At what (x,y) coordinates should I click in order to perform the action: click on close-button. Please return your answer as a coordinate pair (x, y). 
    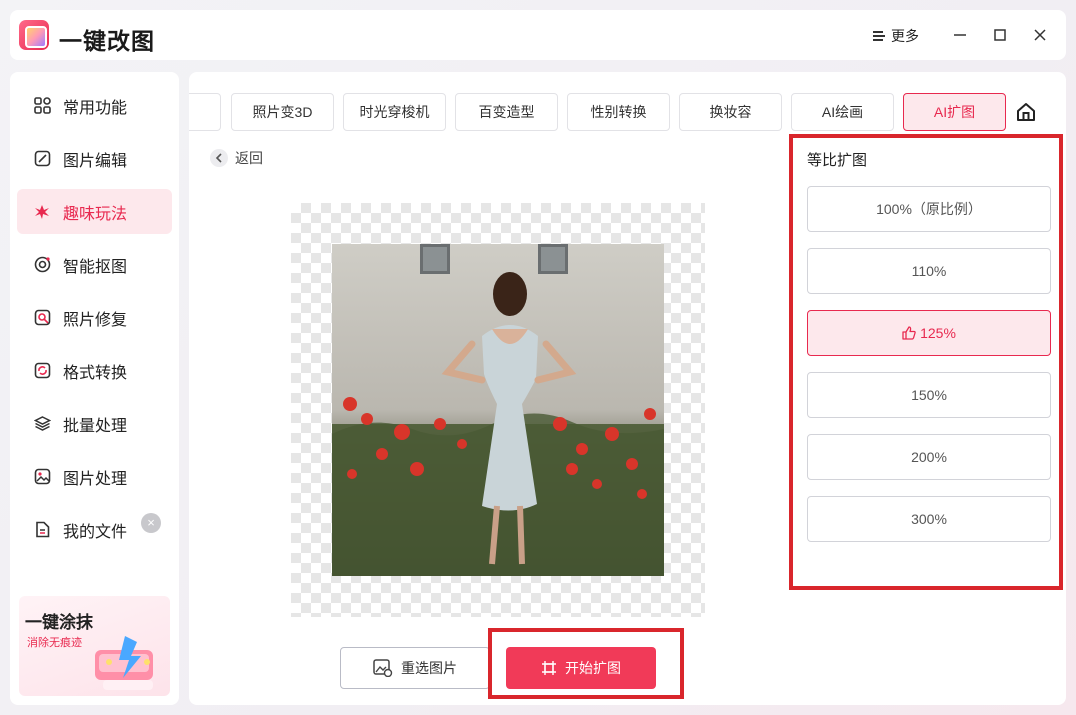
    Looking at the image, I should click on (1040, 35).